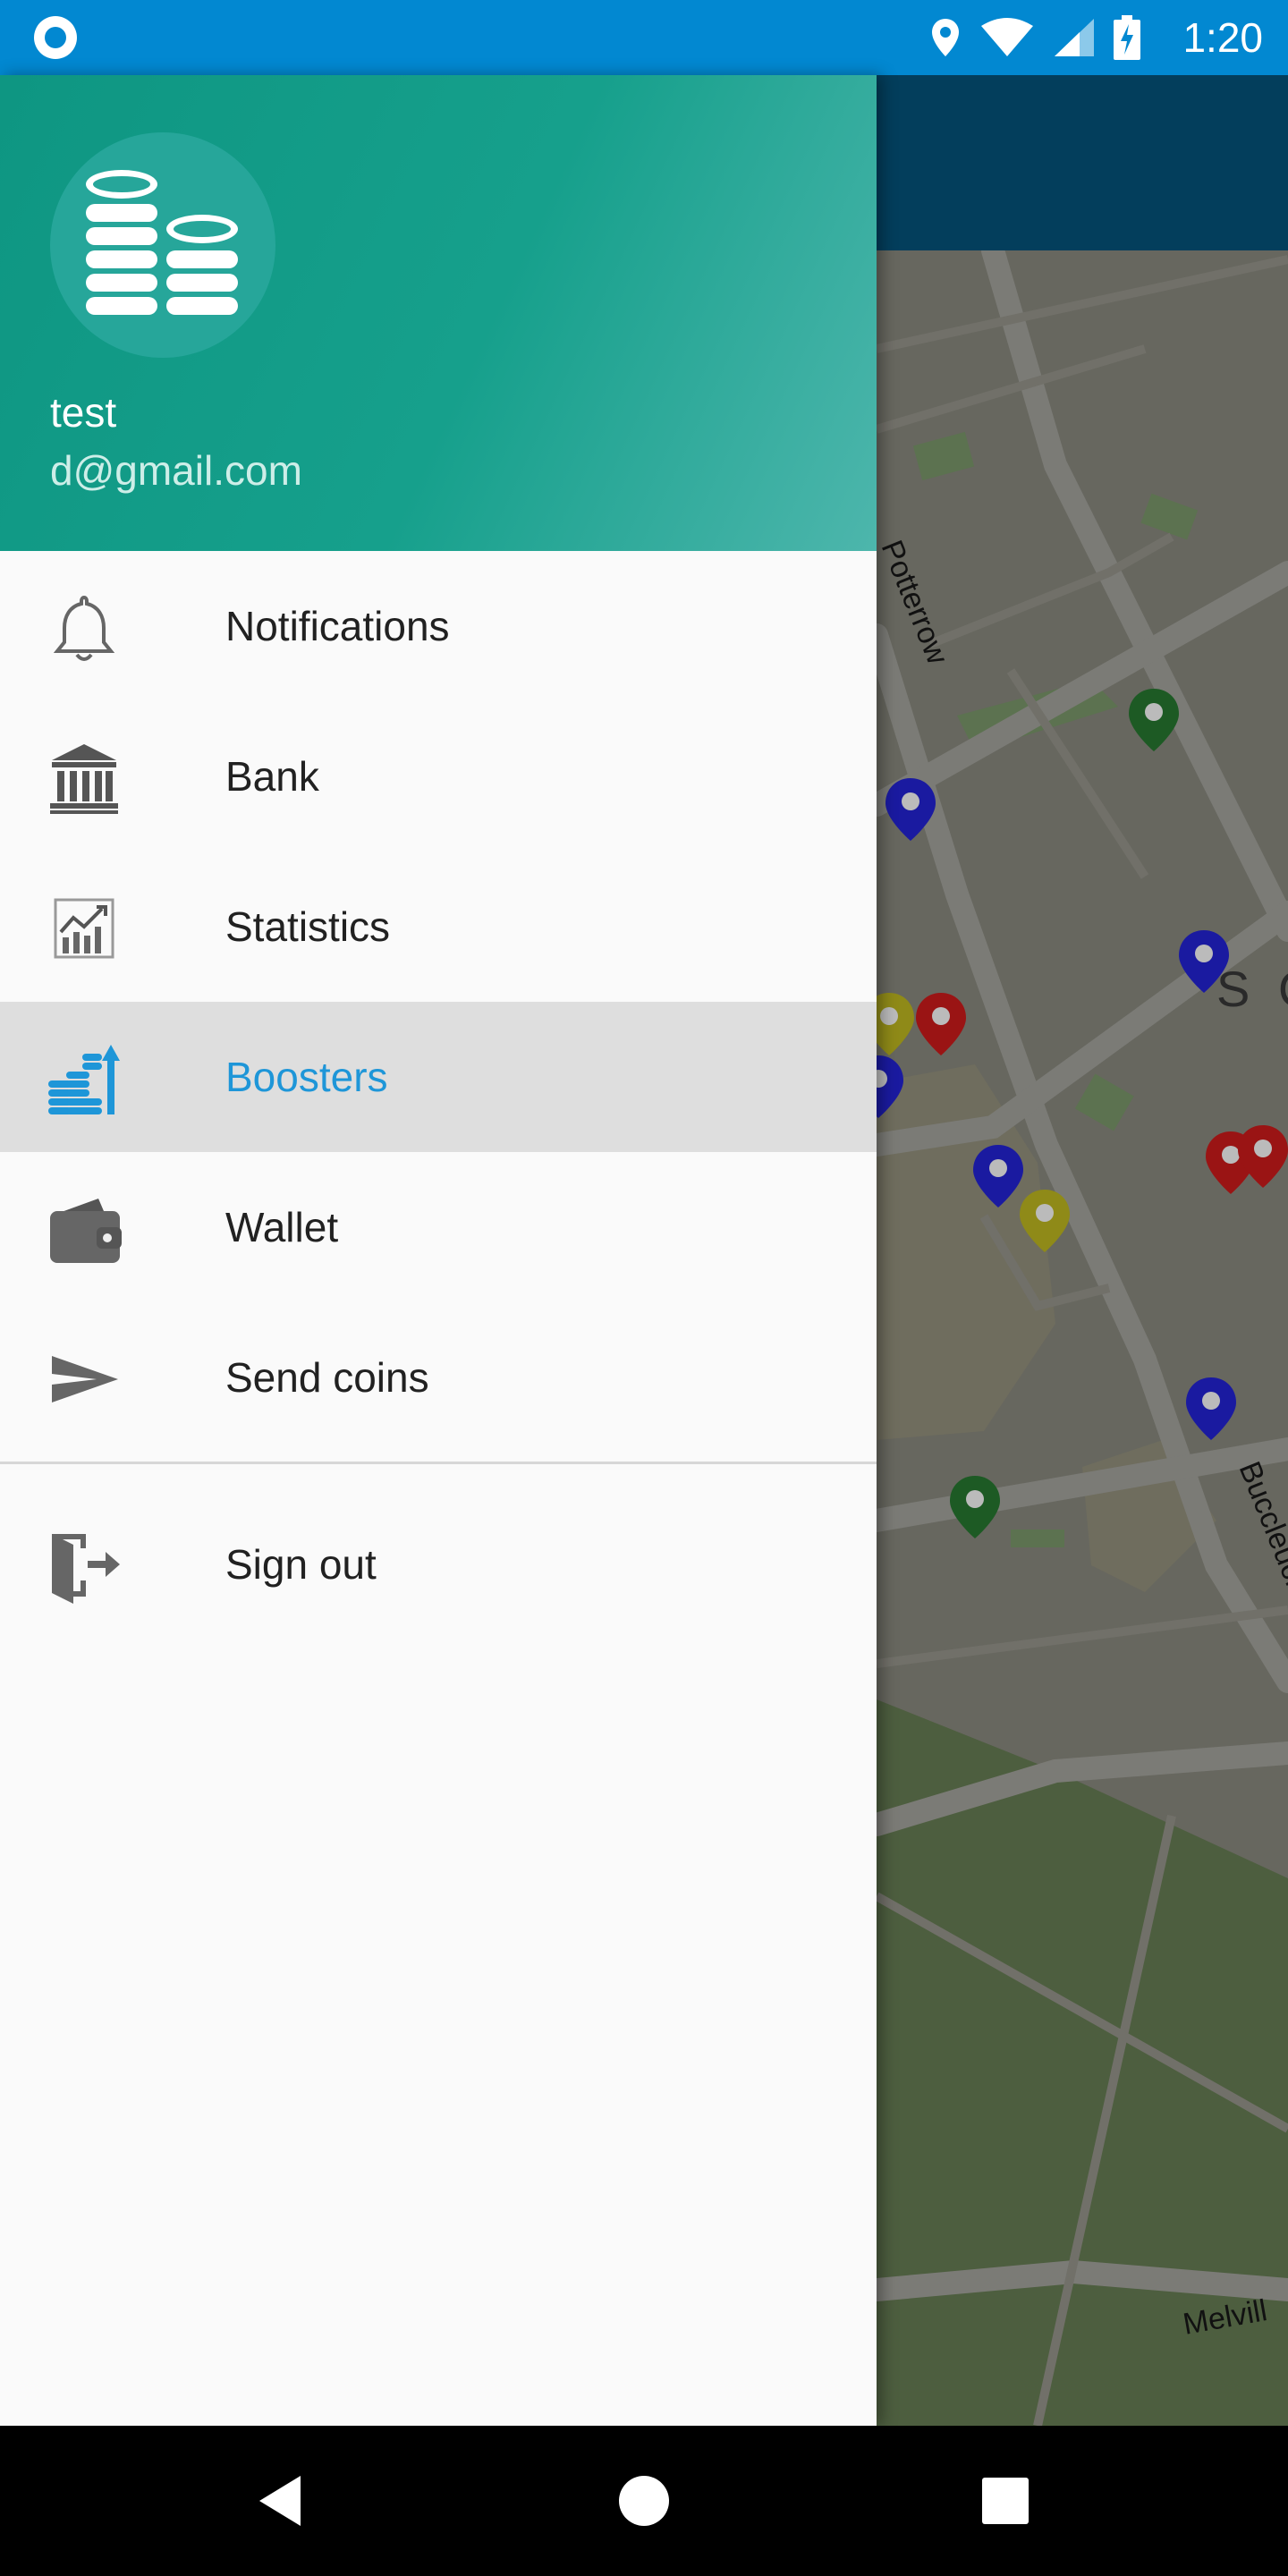  What do you see at coordinates (282, 1227) in the screenshot?
I see `menu-label: Wallet` at bounding box center [282, 1227].